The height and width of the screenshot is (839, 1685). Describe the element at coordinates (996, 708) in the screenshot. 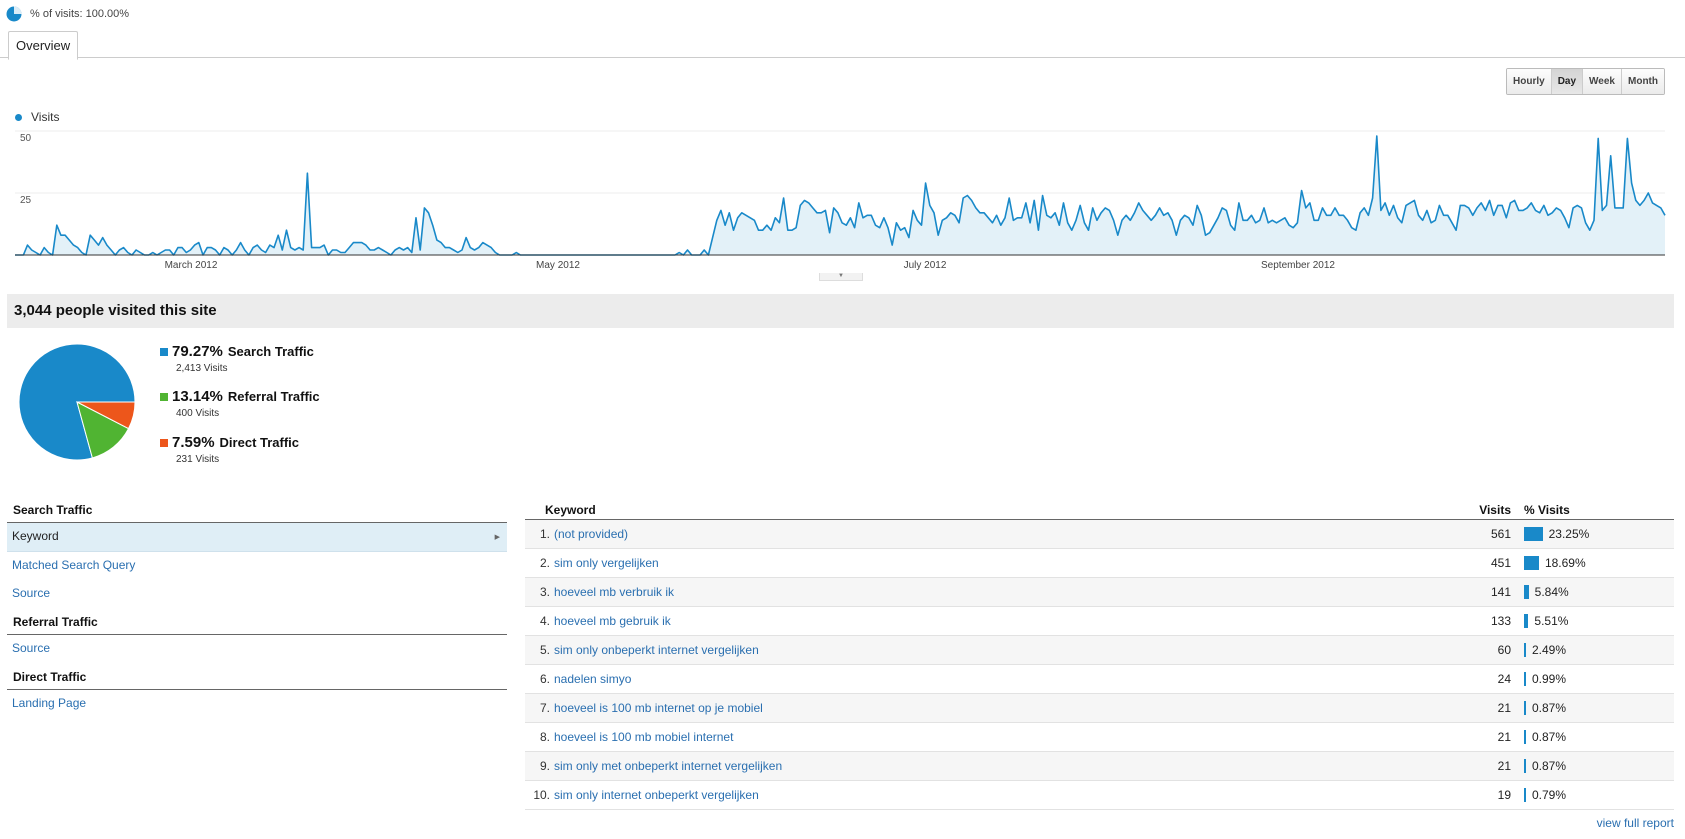

I see `keyword-link: hoeveel is 100 mb internet op je mobiel` at that location.